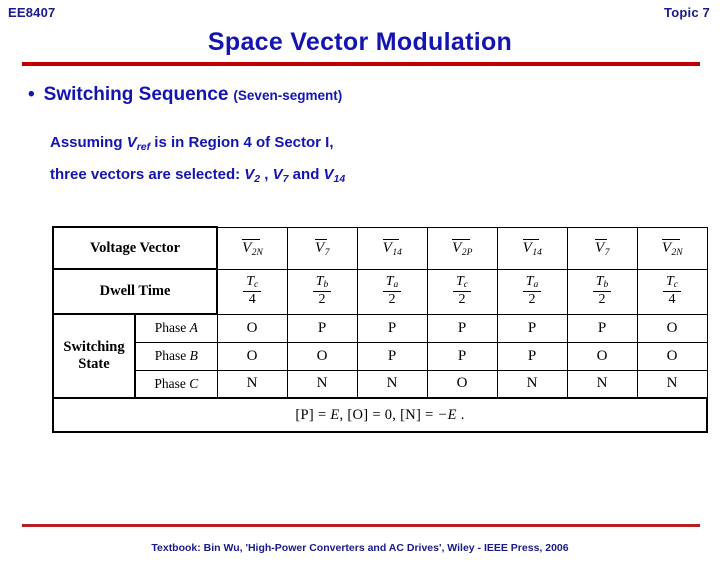 The height and width of the screenshot is (562, 720). I want to click on table-row-equation: [P] = E, [O] = 0, [N] = −E ., so click(380, 415).